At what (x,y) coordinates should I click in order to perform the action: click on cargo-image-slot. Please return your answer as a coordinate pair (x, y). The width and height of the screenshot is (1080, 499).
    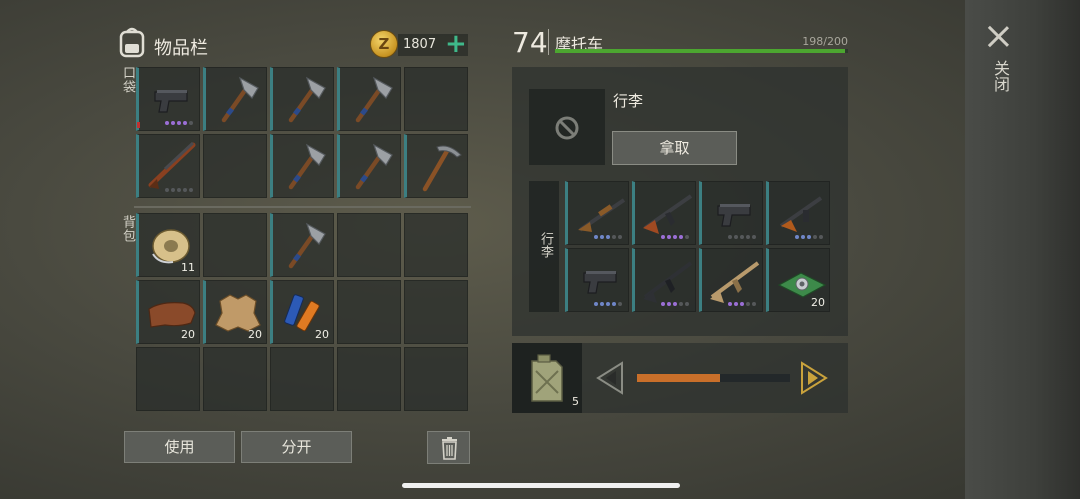
    Looking at the image, I should click on (567, 127).